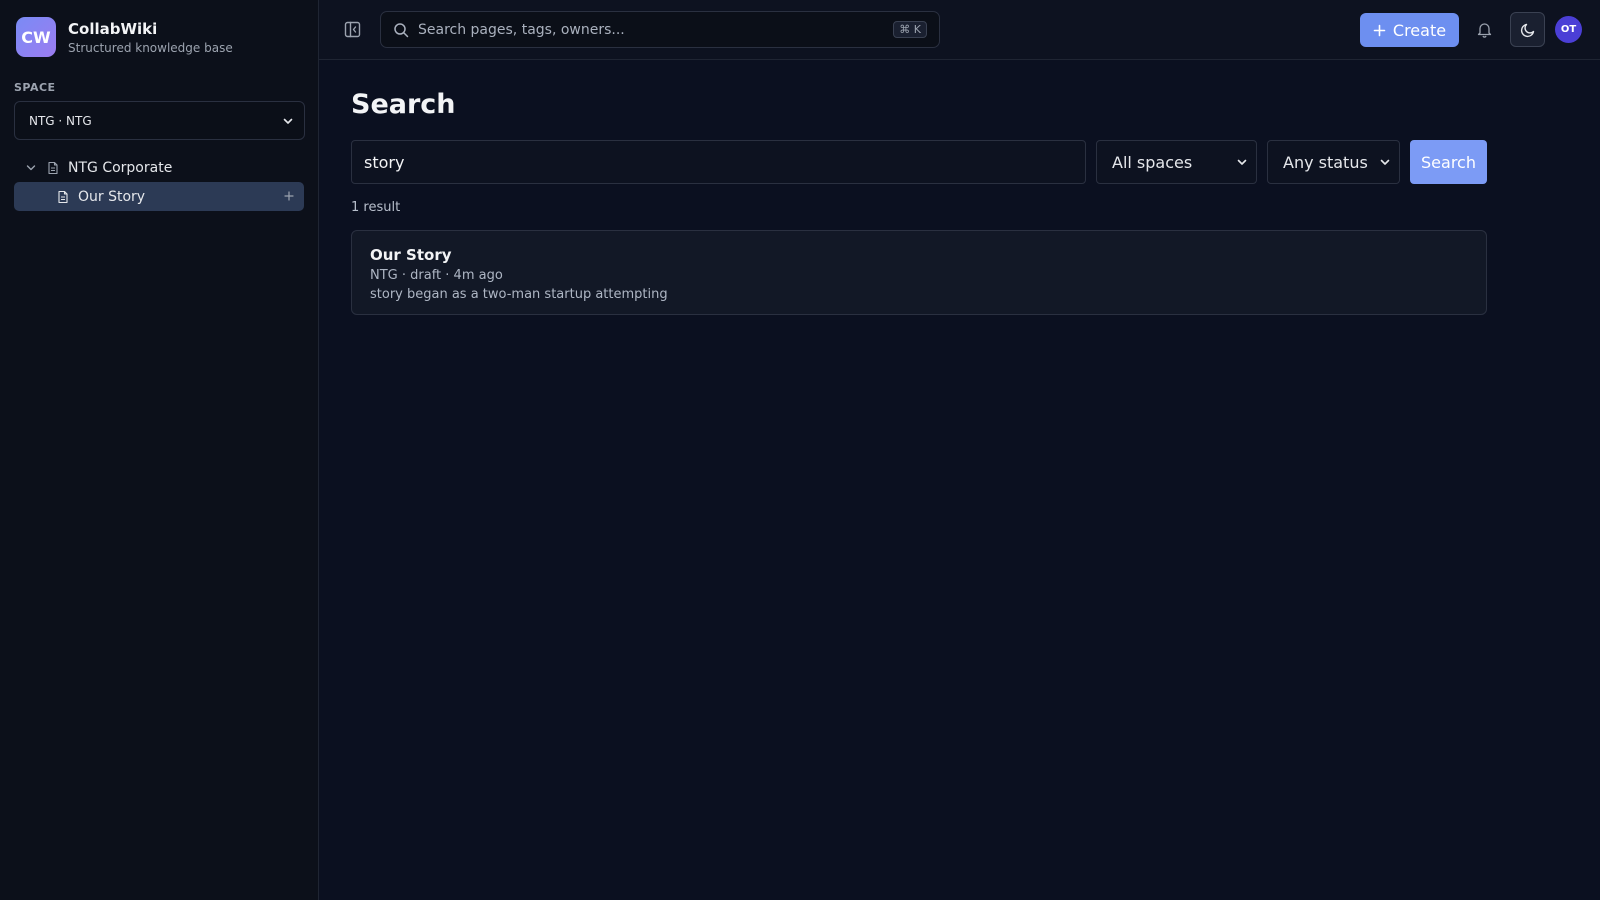 The height and width of the screenshot is (900, 1600). I want to click on search-icon, so click(401, 29).